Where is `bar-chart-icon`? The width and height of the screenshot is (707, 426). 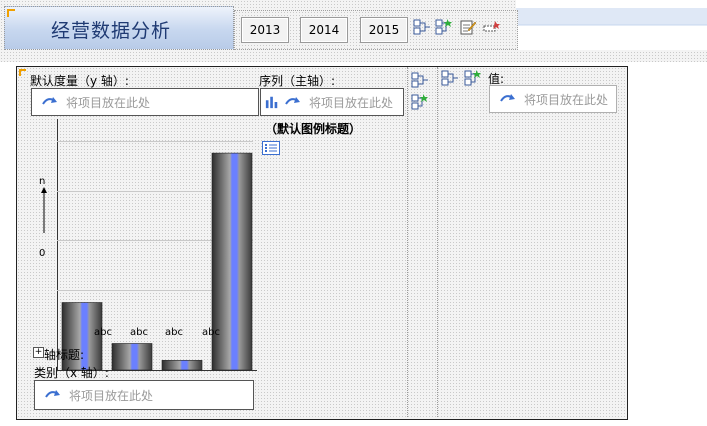
bar-chart-icon is located at coordinates (271, 102).